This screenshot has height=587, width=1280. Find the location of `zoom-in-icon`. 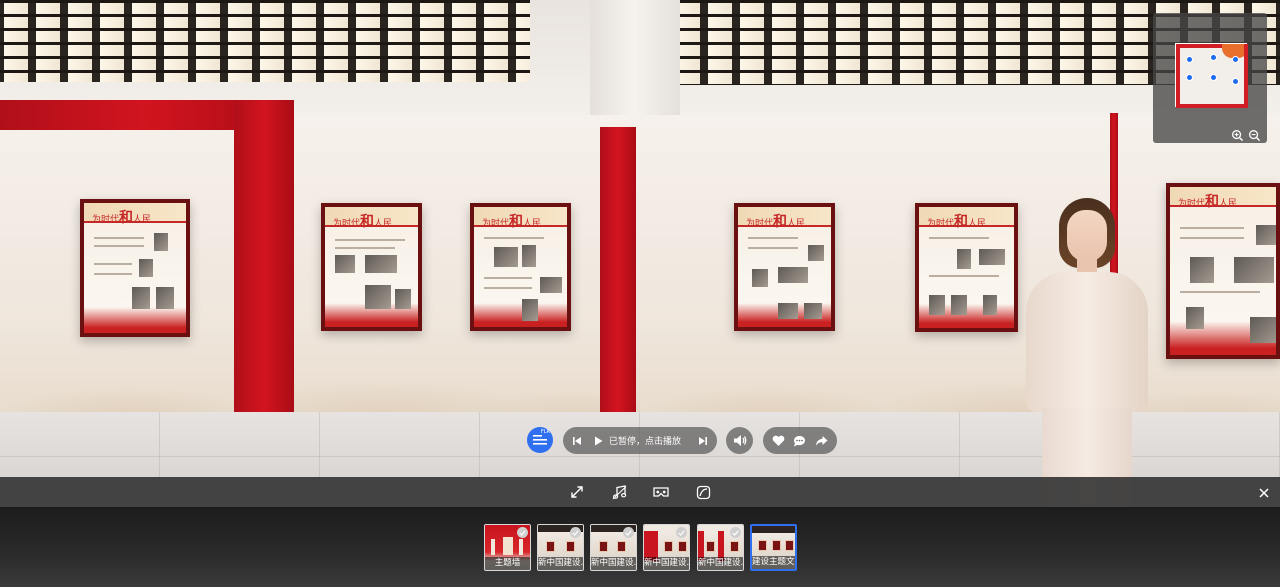

zoom-in-icon is located at coordinates (1237, 134).